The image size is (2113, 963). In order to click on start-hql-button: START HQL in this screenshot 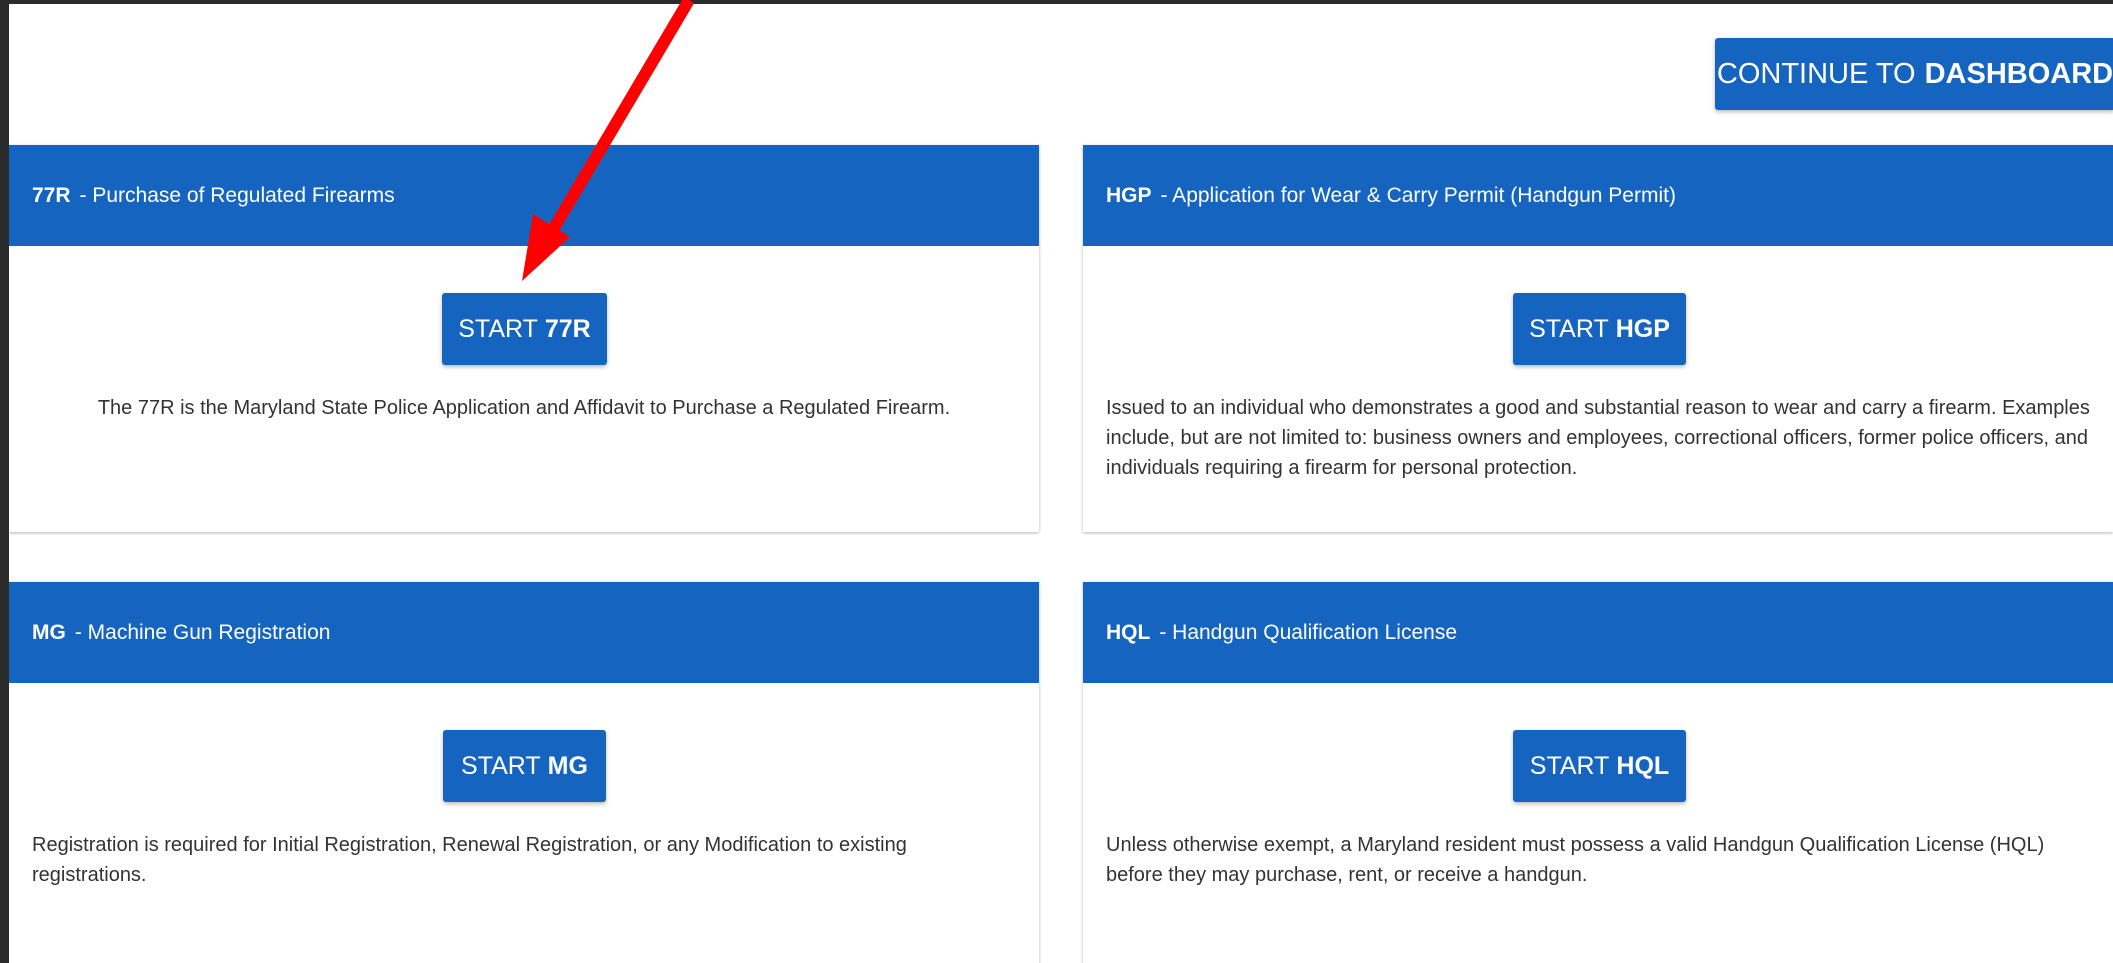, I will do `click(1599, 766)`.